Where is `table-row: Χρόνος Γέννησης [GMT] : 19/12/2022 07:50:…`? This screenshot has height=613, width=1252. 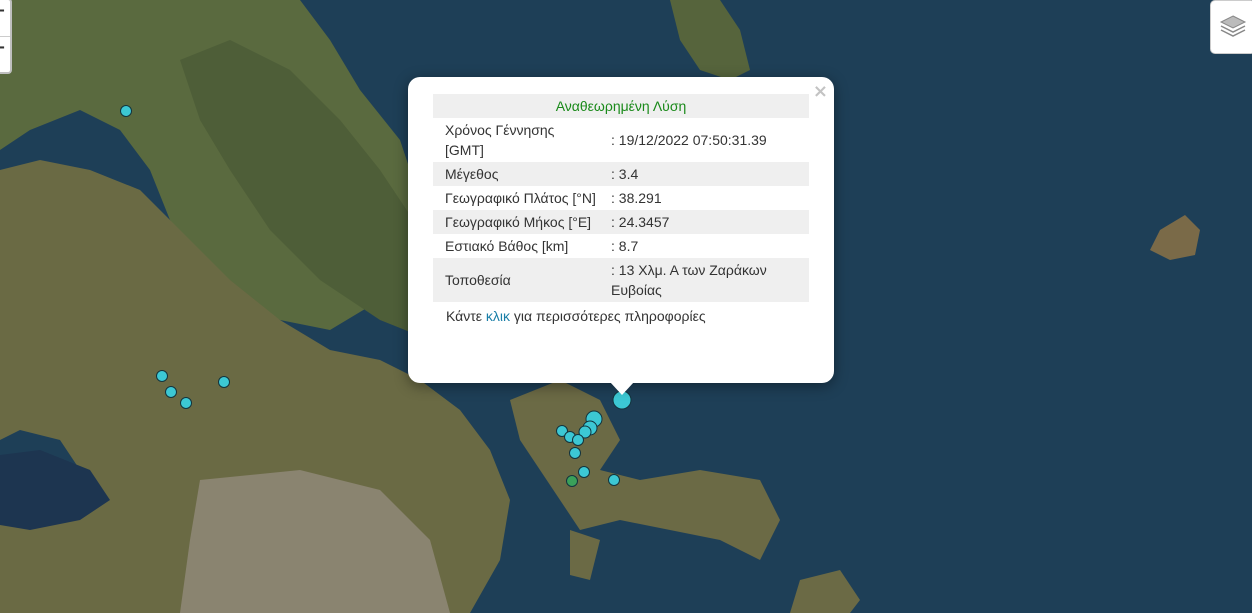
table-row: Χρόνος Γέννησης [GMT] : 19/12/2022 07:50:… is located at coordinates (621, 140).